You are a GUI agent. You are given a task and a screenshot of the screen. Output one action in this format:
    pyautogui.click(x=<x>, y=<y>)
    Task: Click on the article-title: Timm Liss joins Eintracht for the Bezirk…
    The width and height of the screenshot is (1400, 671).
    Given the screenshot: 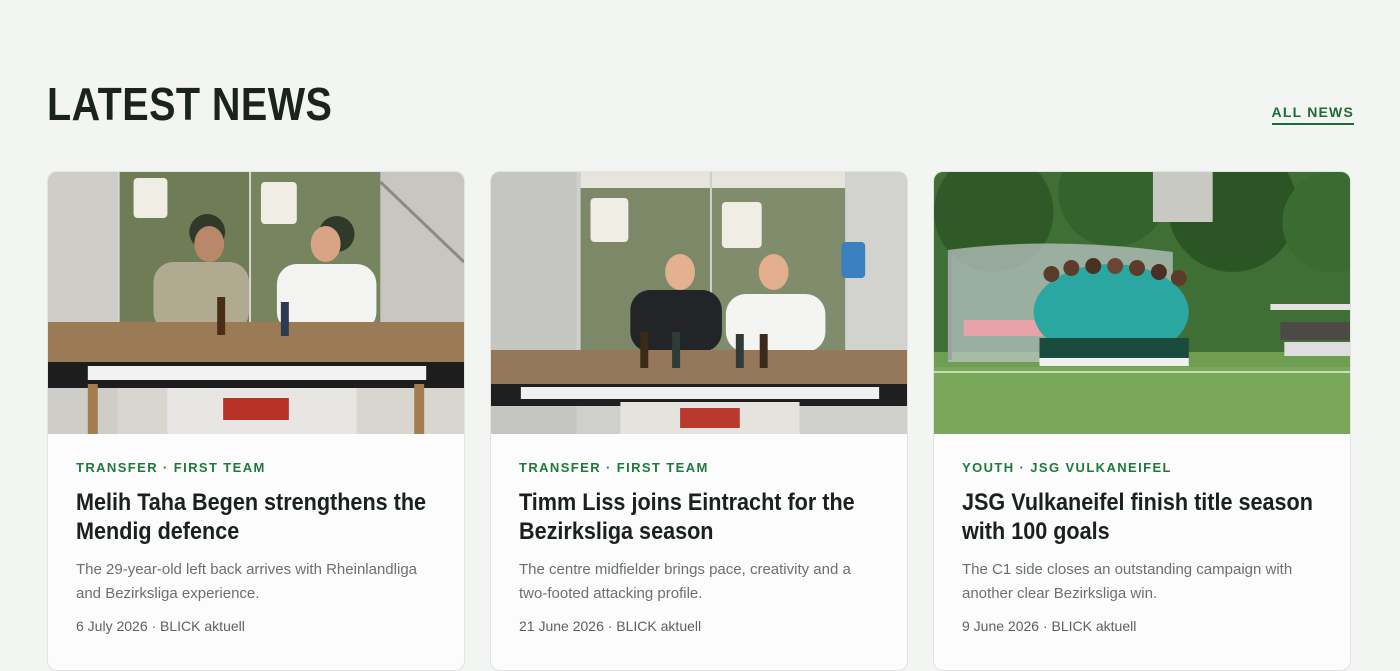 What is the action you would take?
    pyautogui.click(x=699, y=517)
    